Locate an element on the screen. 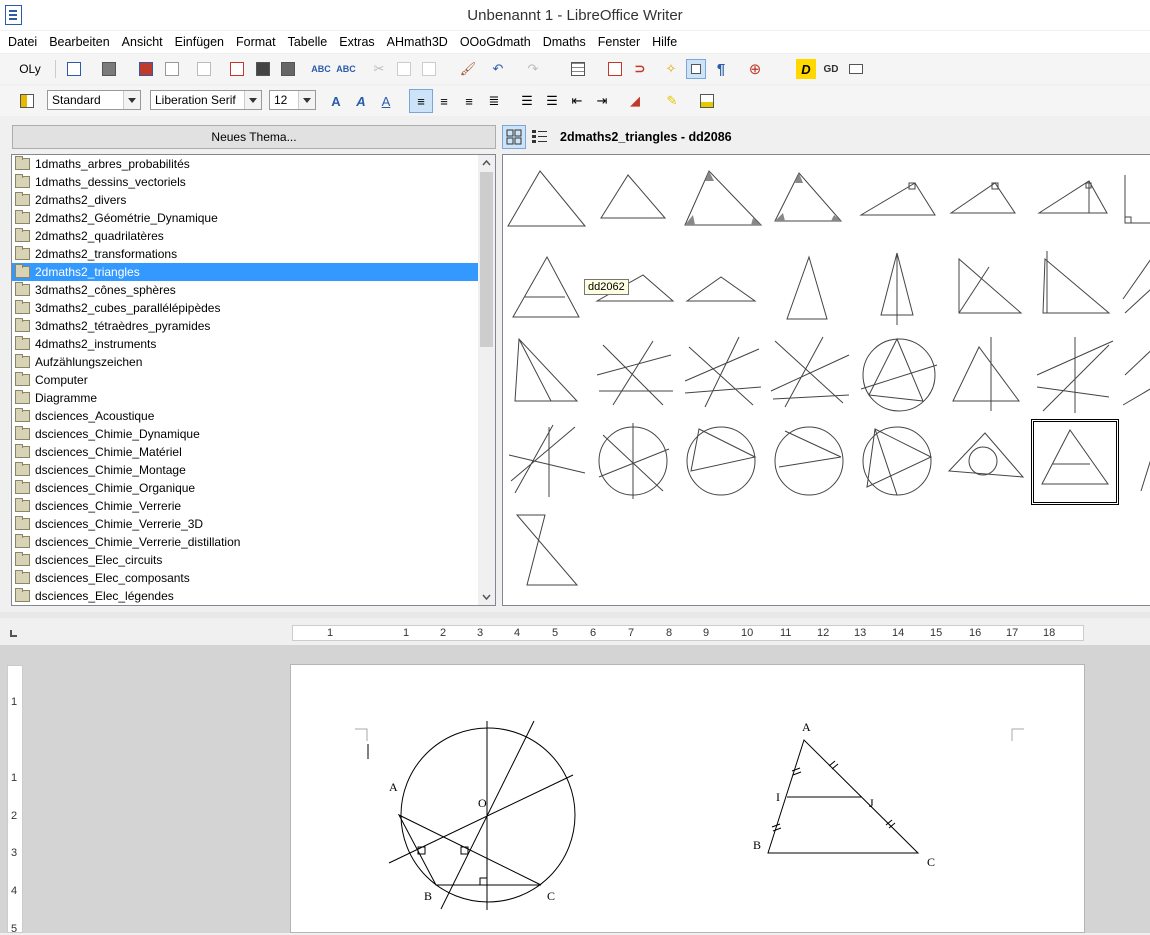  font-color-icon: ◢ is located at coordinates (635, 101).